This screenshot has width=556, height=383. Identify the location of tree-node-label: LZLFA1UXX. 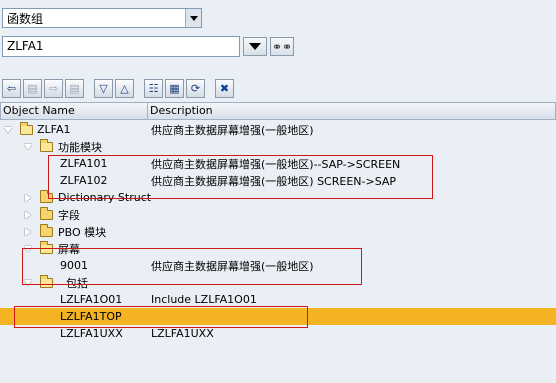
(91, 333).